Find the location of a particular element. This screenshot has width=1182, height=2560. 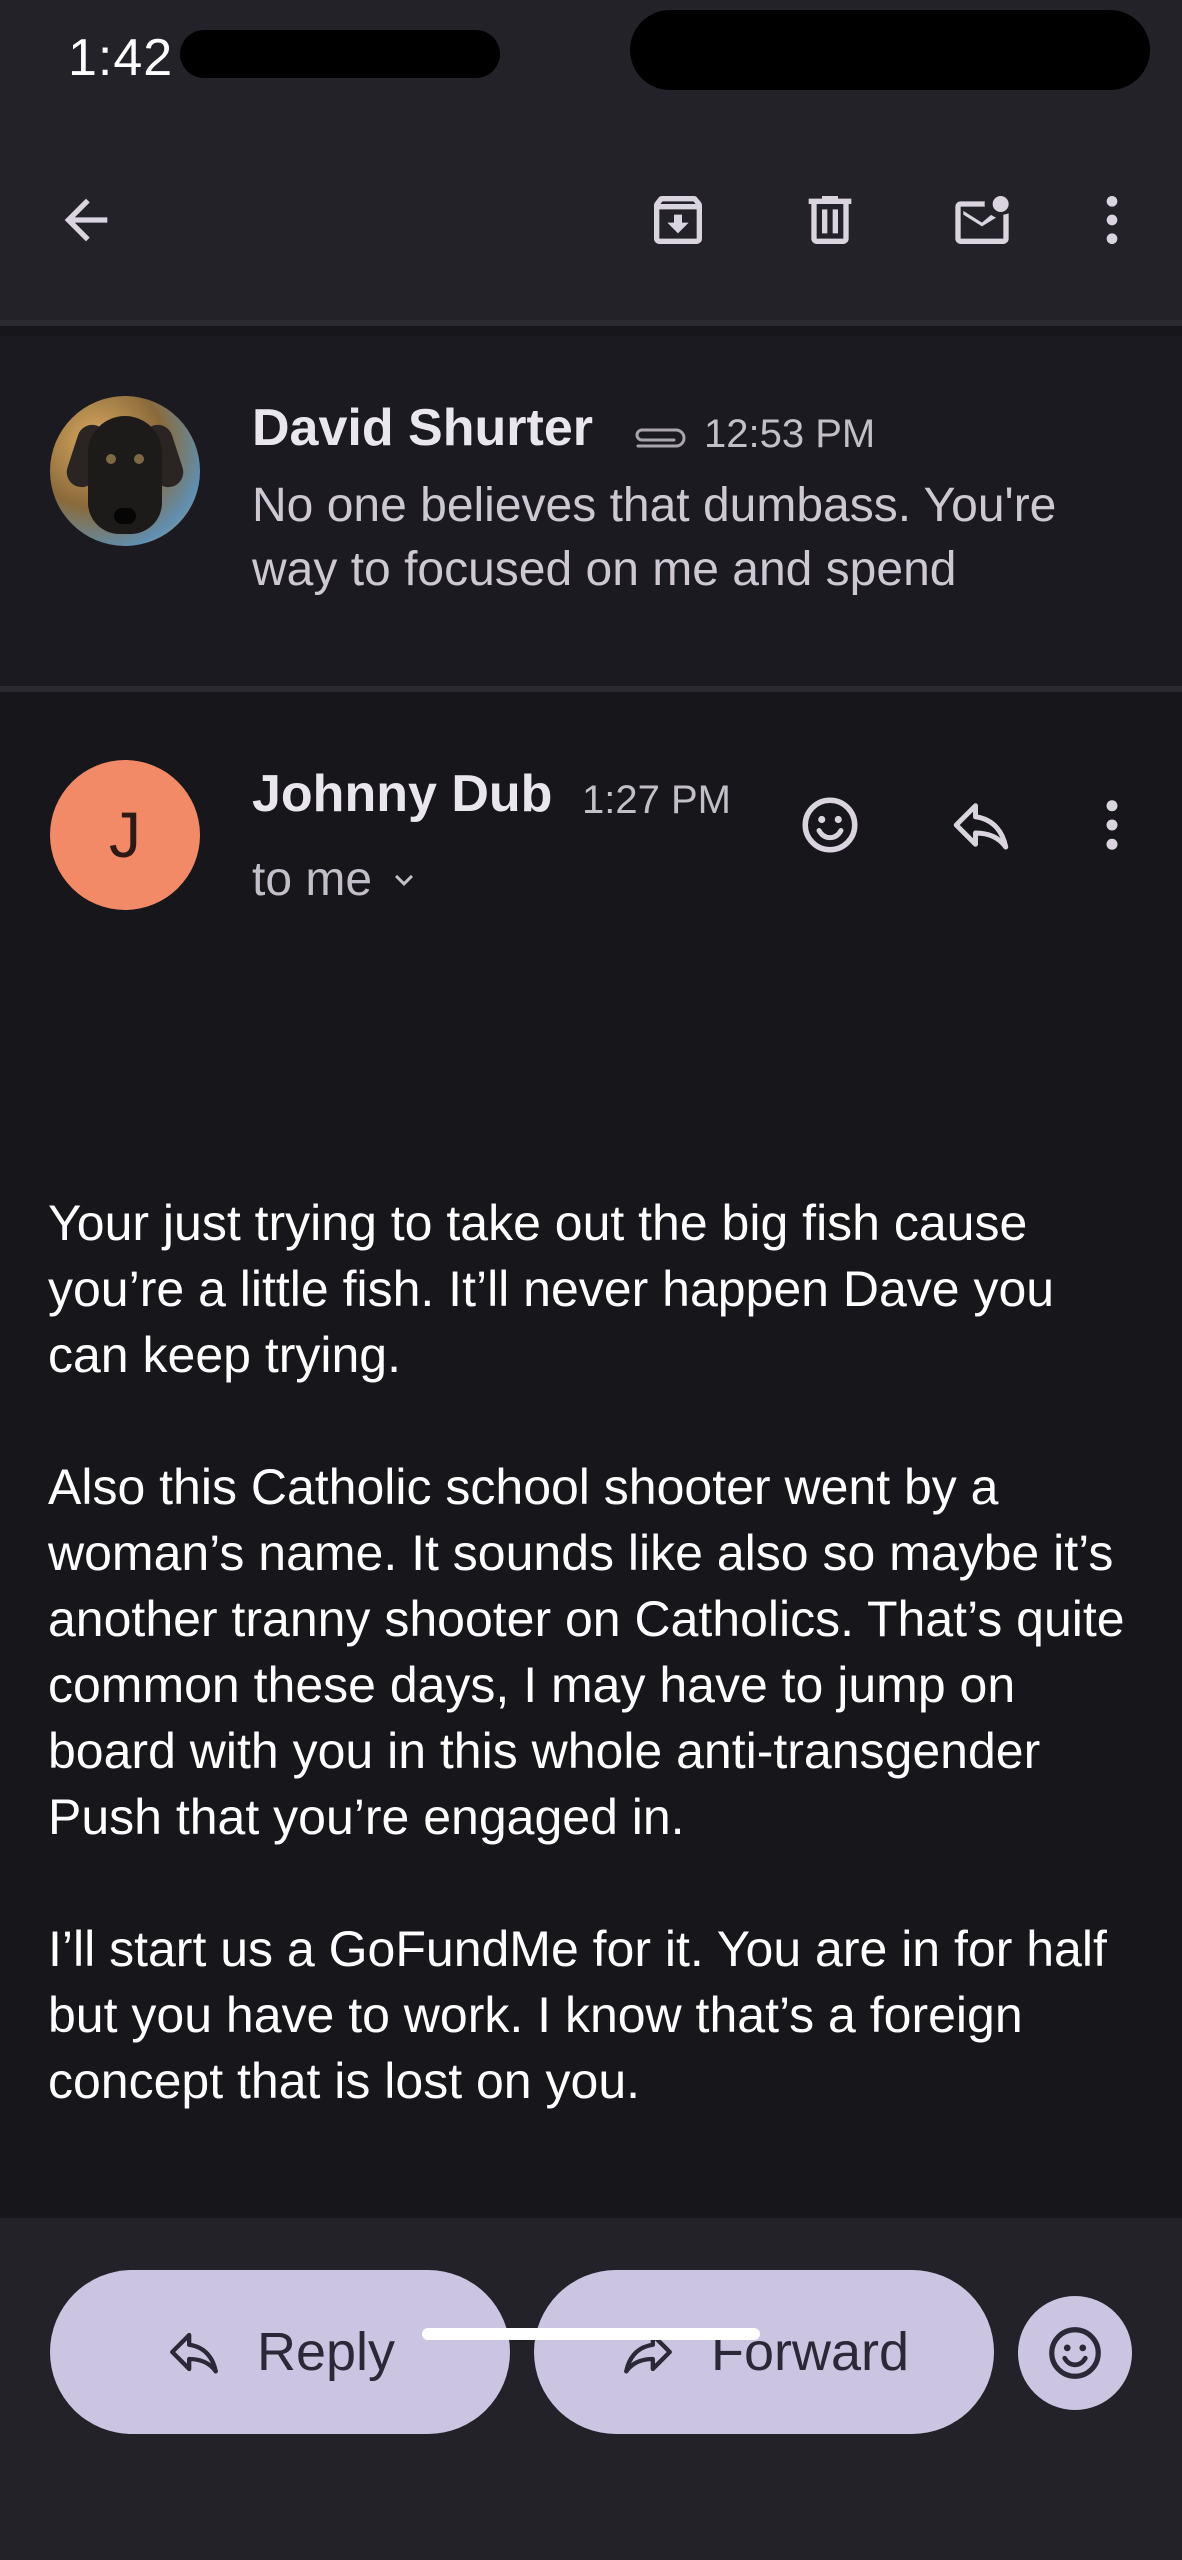

reply-icon-button is located at coordinates (981, 825).